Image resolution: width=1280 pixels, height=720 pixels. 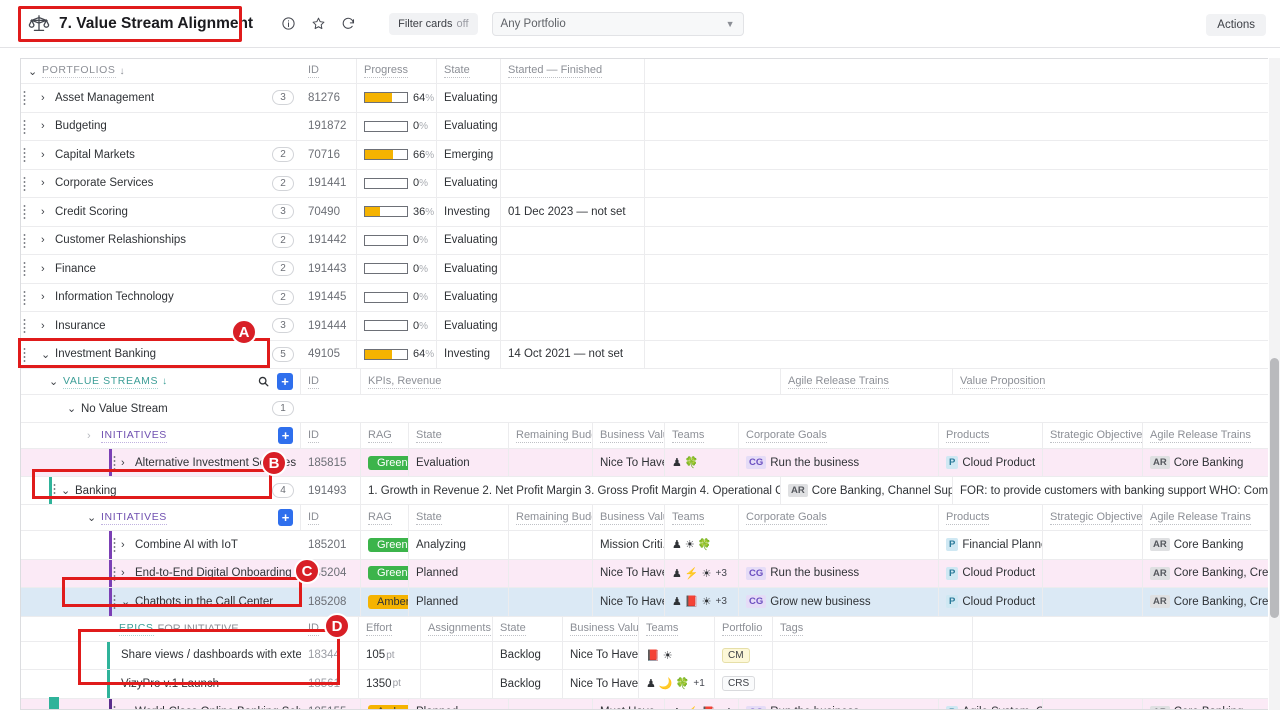 What do you see at coordinates (551, 435) in the screenshot?
I see `column-header-budget-1: Remaining Budget` at bounding box center [551, 435].